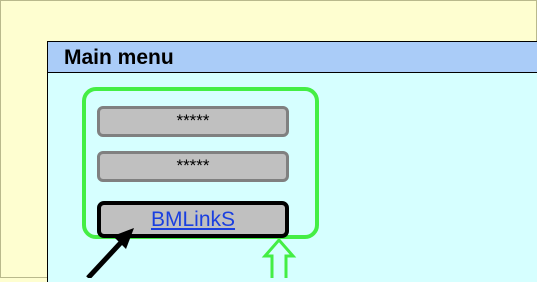 This screenshot has width=537, height=282. I want to click on arrow-overlay, so click(191, 253).